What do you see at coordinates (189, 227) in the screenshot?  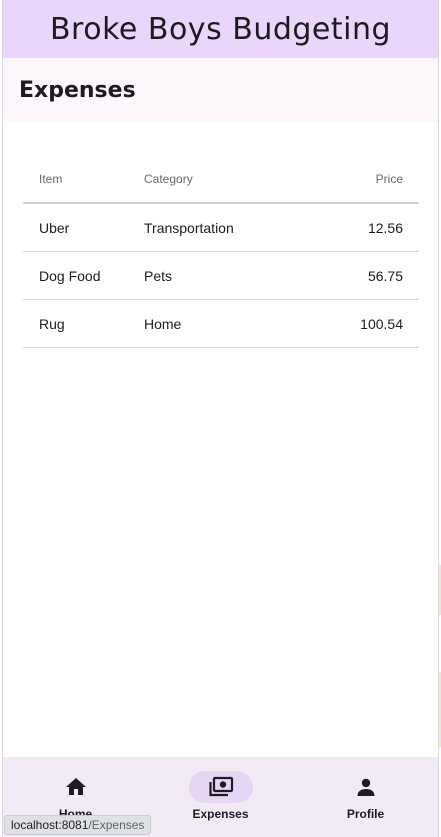 I see `cell-category: Transportation` at bounding box center [189, 227].